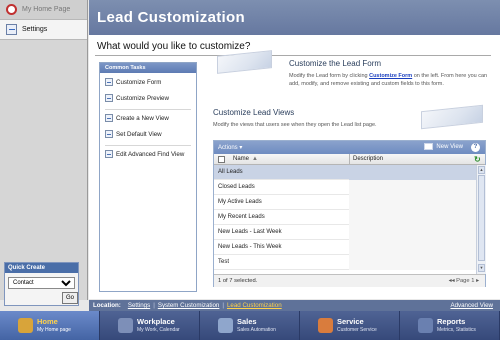 The height and width of the screenshot is (340, 500). I want to click on form-icon, so click(109, 82).